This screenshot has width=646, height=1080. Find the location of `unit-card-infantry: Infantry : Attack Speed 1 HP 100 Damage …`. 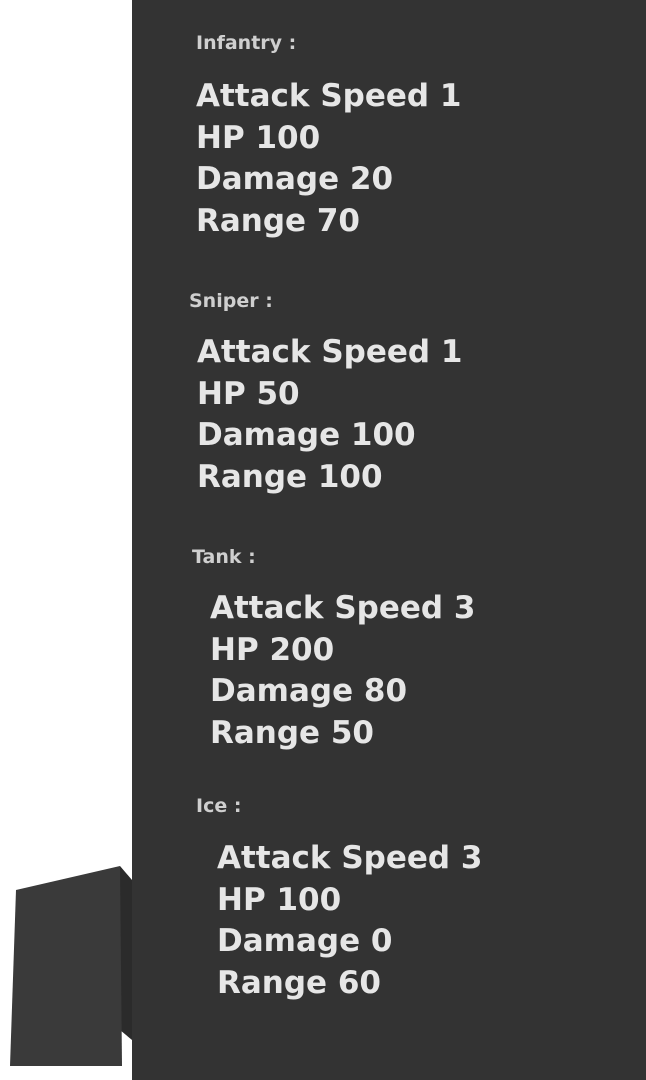

unit-card-infantry: Infantry : Attack Speed 1 HP 100 Damage … is located at coordinates (328, 137).